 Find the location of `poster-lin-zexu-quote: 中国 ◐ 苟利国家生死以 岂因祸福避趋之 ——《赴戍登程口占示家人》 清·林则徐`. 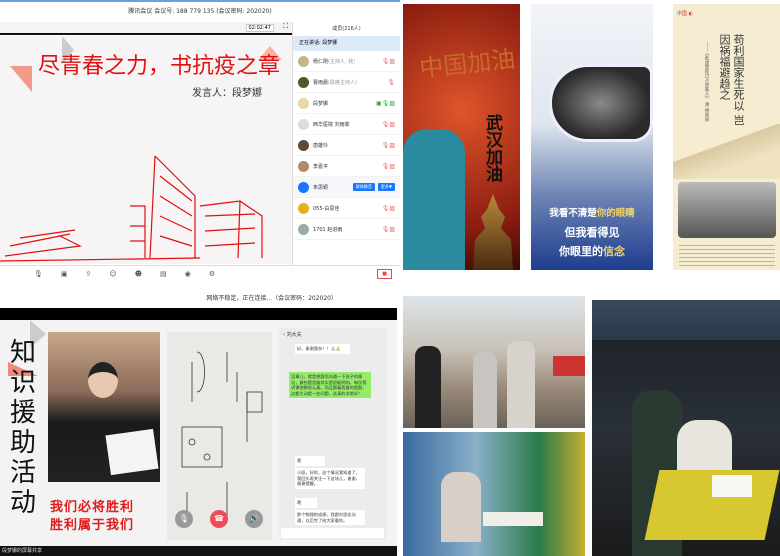

poster-lin-zexu-quote: 中国 ◐ 苟利国家生死以 岂因祸福避趋之 ——《赴戍登程口占示家人》 清·林则徐 is located at coordinates (726, 137).